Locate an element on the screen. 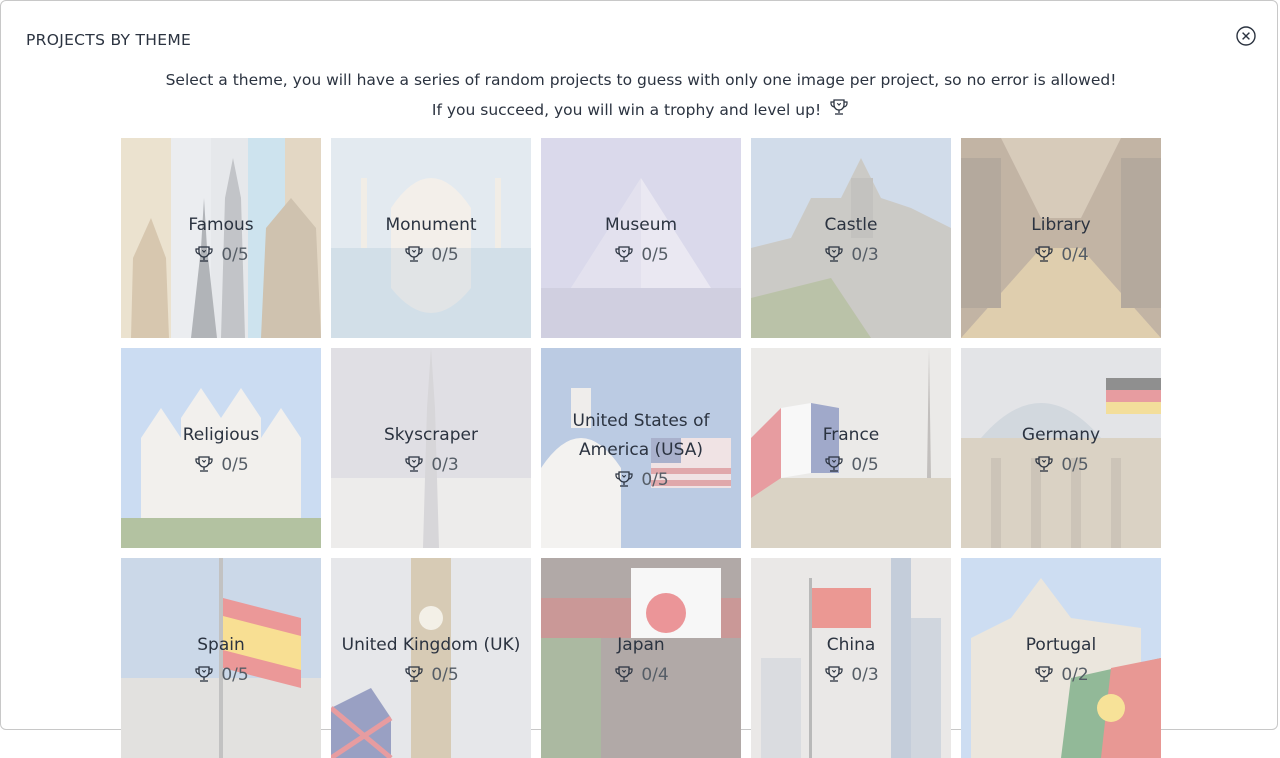  theme-name: United Kingdom (UK) is located at coordinates (431, 645).